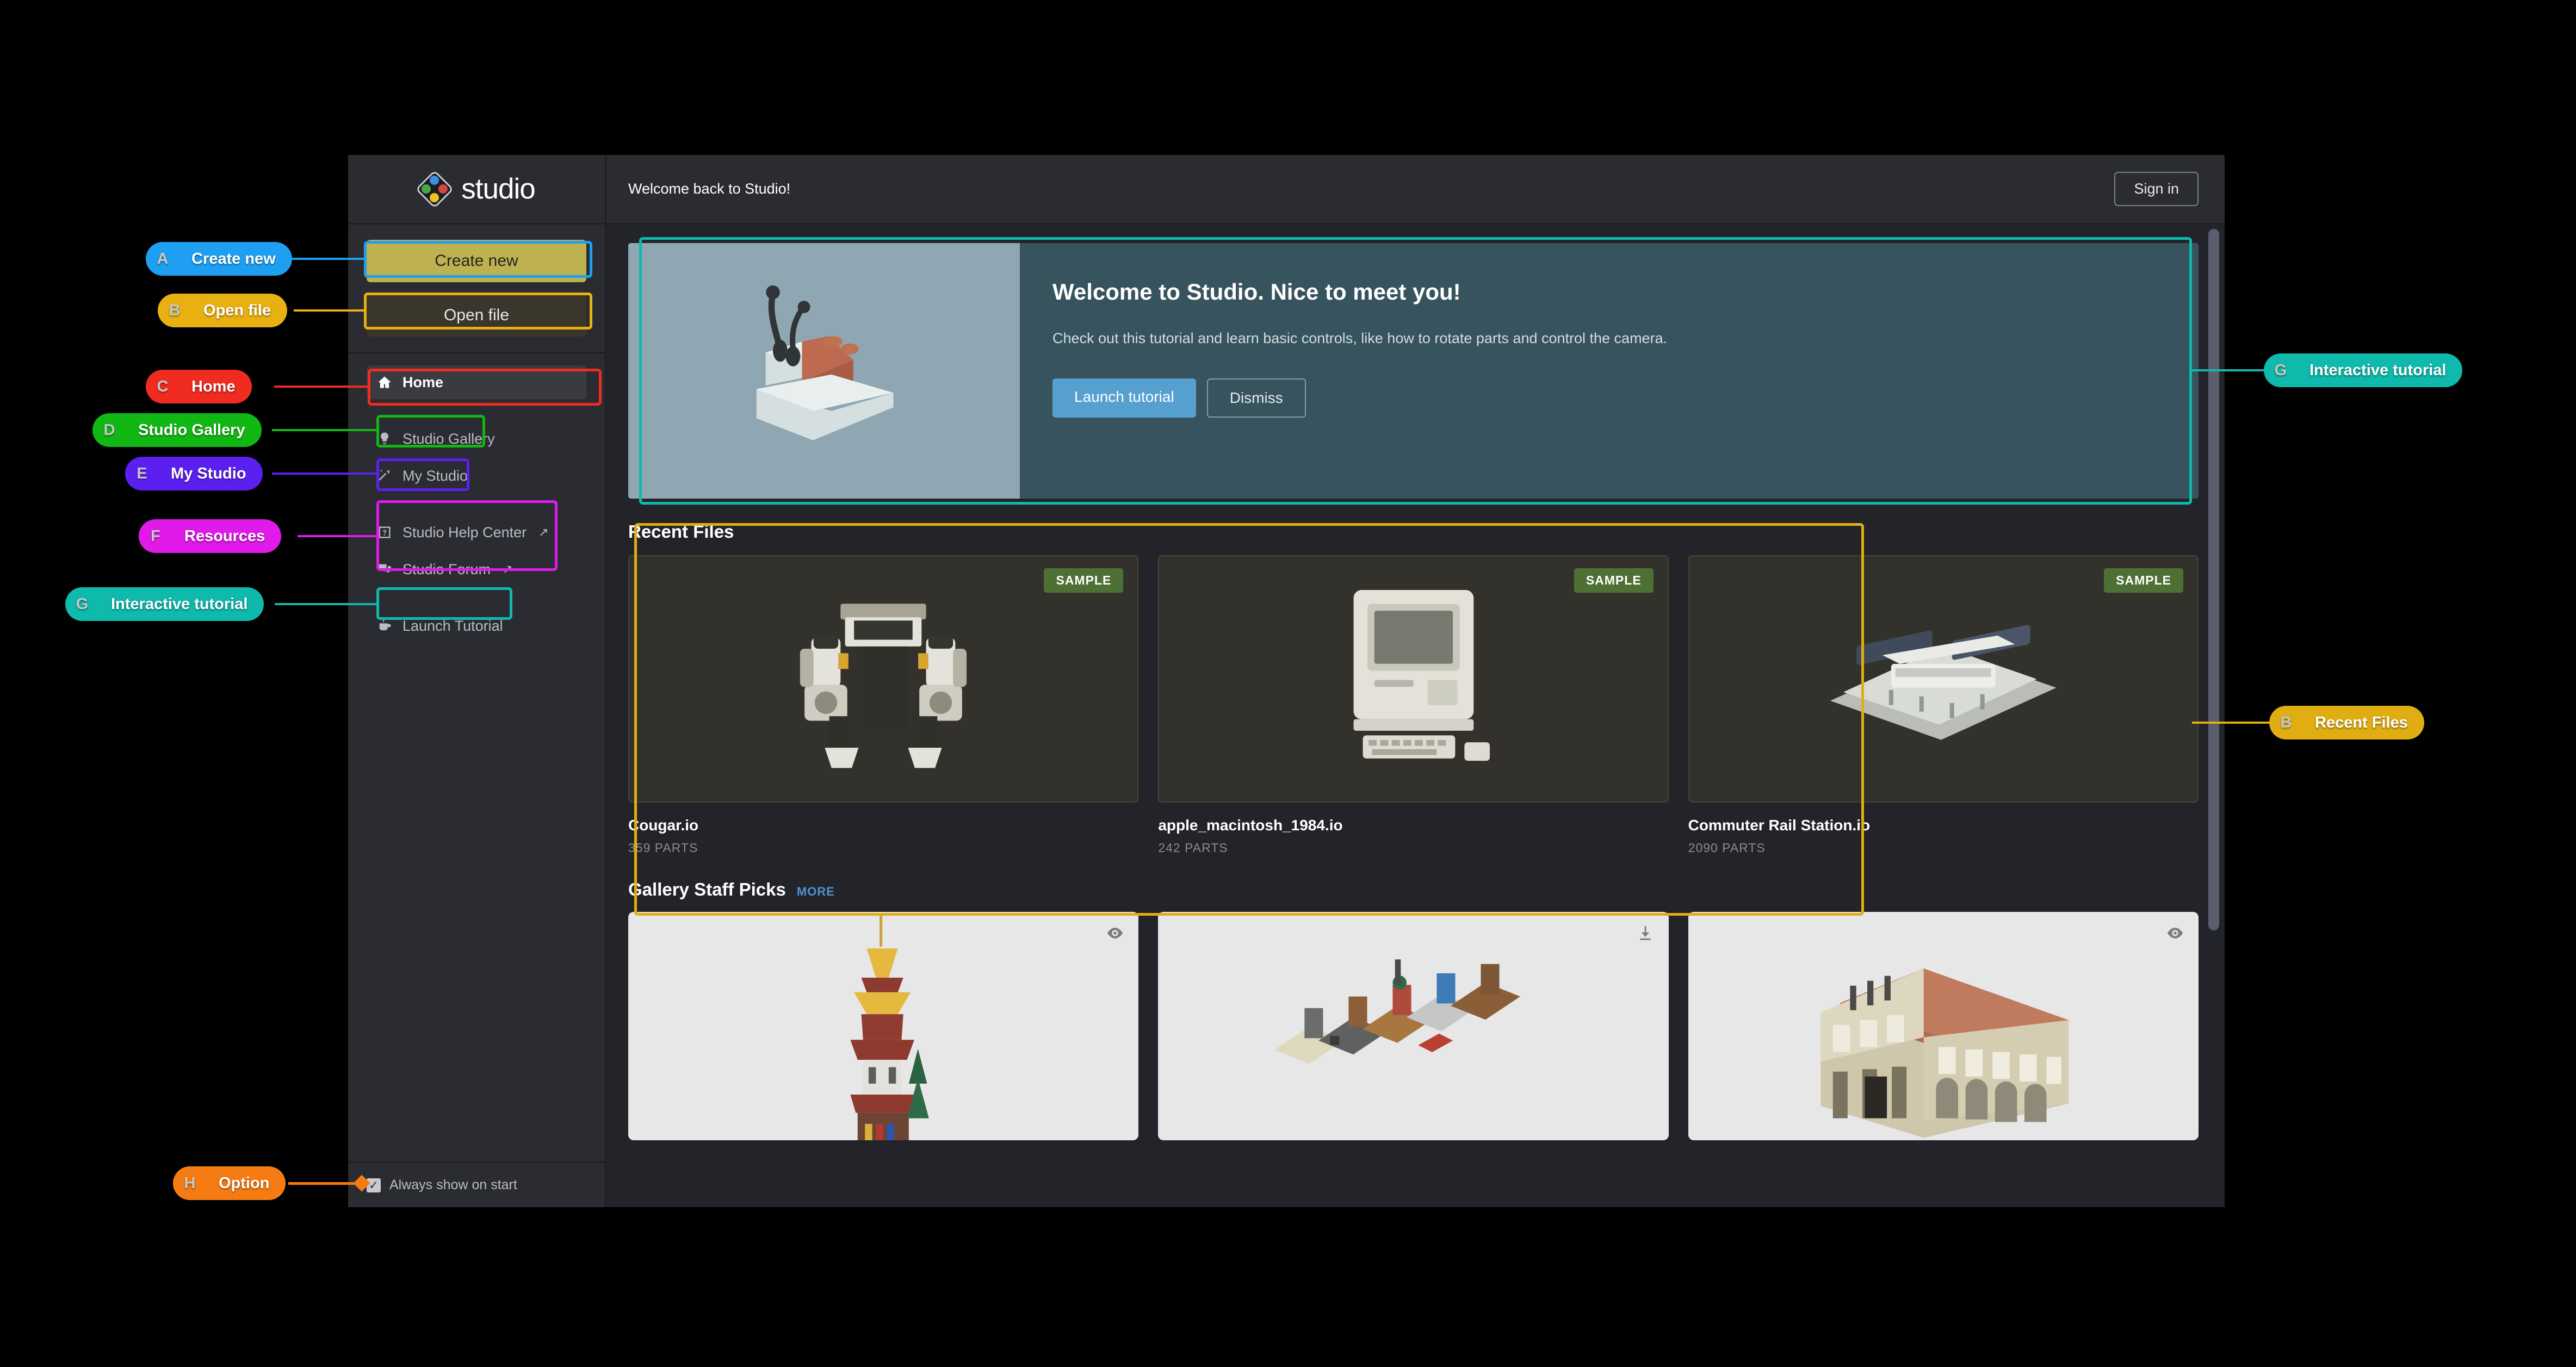 This screenshot has height=1367, width=2576. I want to click on sidebar-item-label: Launch Tutorial, so click(453, 626).